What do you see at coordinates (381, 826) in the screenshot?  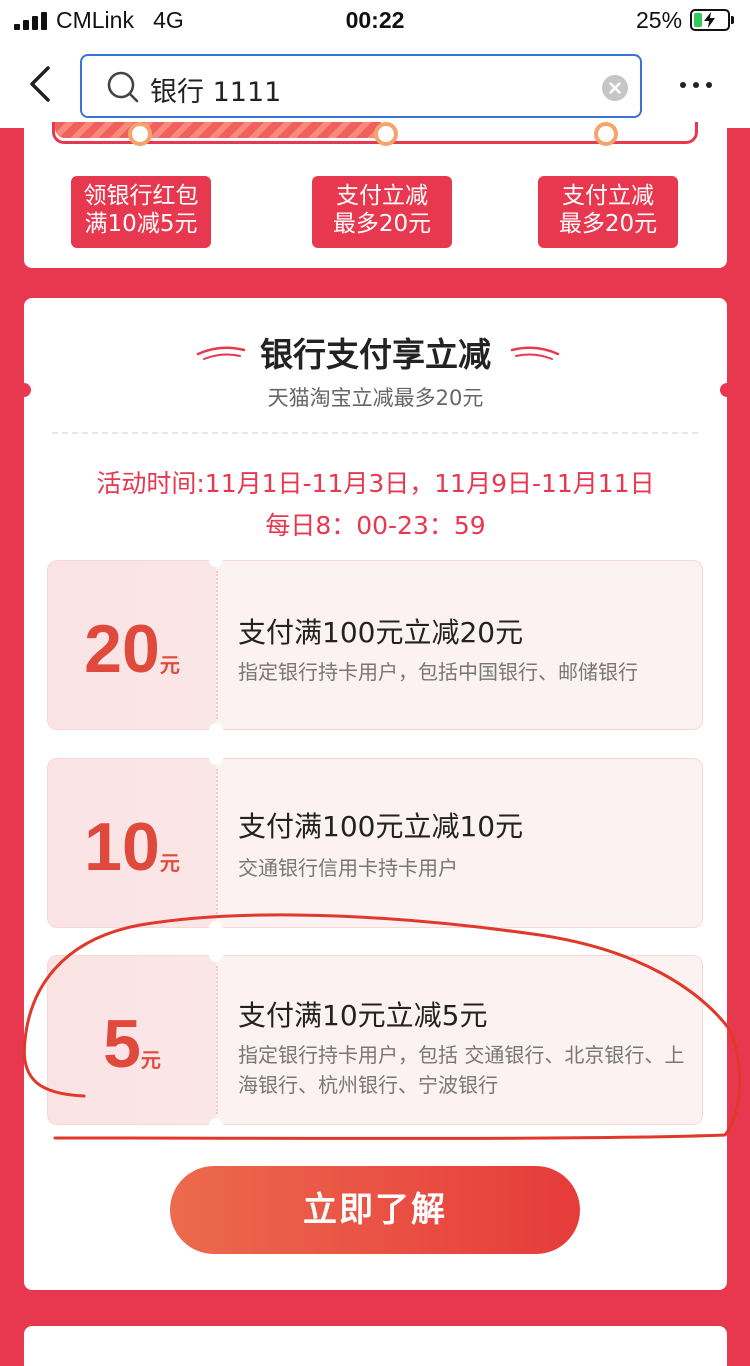 I see `coupon-title: 支付满100元立减10元` at bounding box center [381, 826].